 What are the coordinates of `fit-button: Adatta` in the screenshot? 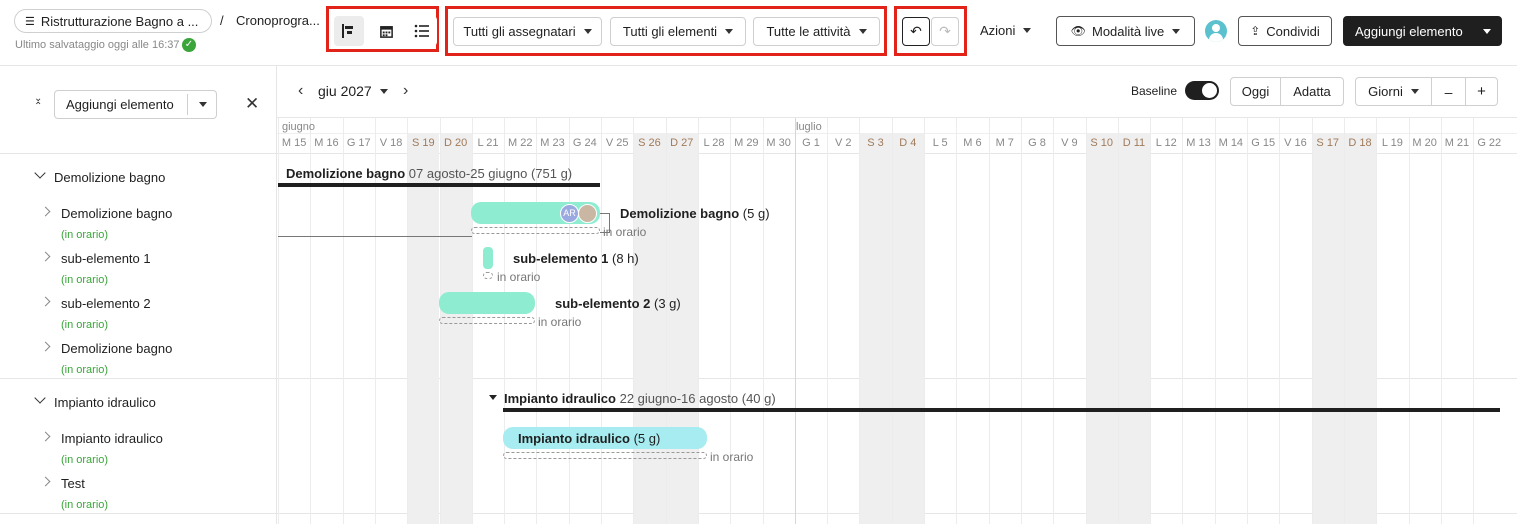 It's located at (1312, 91).